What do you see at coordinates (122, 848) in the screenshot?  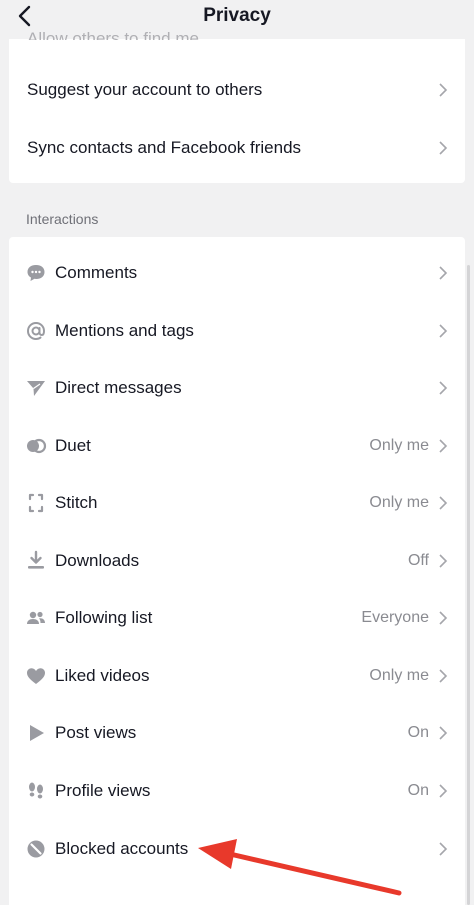 I see `row-label: Blocked accounts` at bounding box center [122, 848].